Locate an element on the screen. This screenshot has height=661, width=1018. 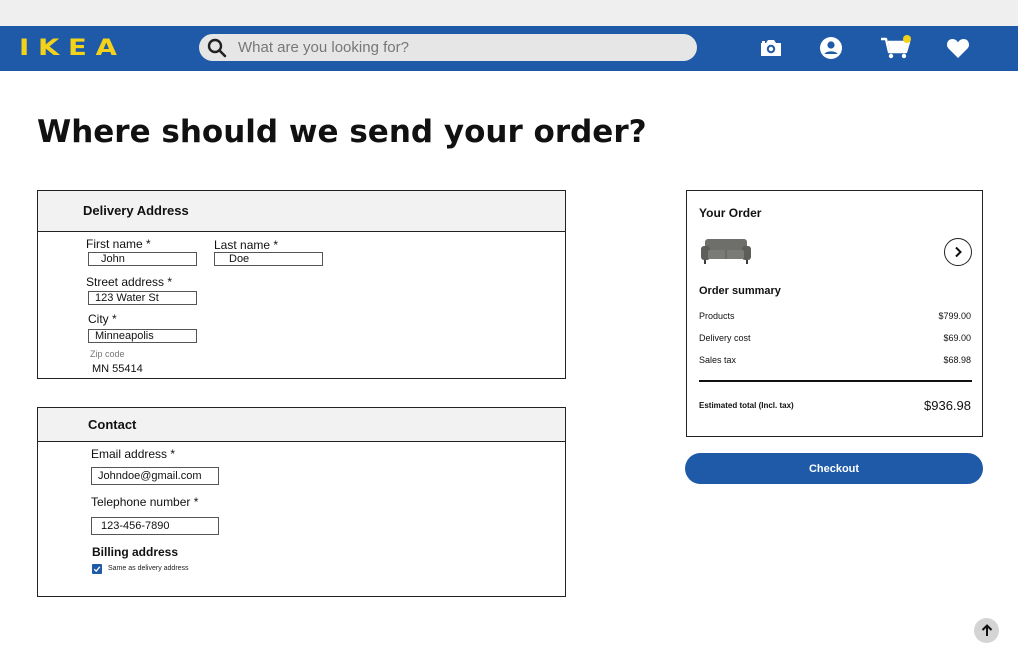
your-order-heading: Your Order is located at coordinates (730, 213).